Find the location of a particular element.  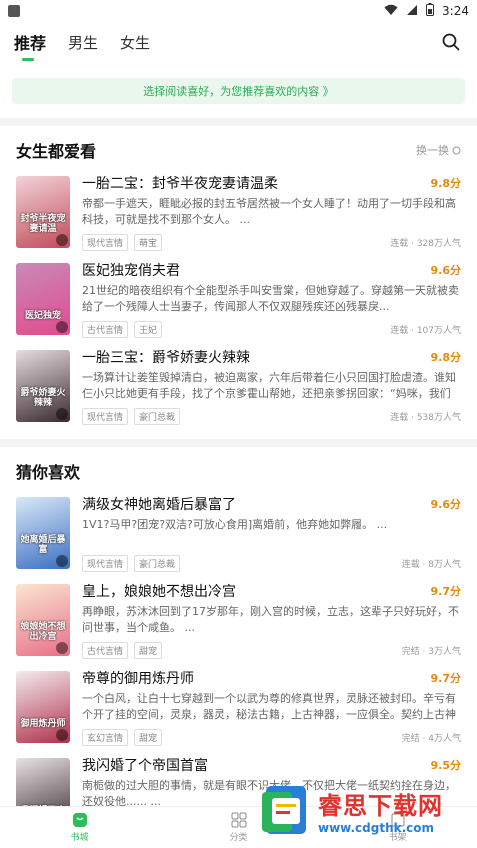

refresh-button: 换一换 is located at coordinates (438, 150).